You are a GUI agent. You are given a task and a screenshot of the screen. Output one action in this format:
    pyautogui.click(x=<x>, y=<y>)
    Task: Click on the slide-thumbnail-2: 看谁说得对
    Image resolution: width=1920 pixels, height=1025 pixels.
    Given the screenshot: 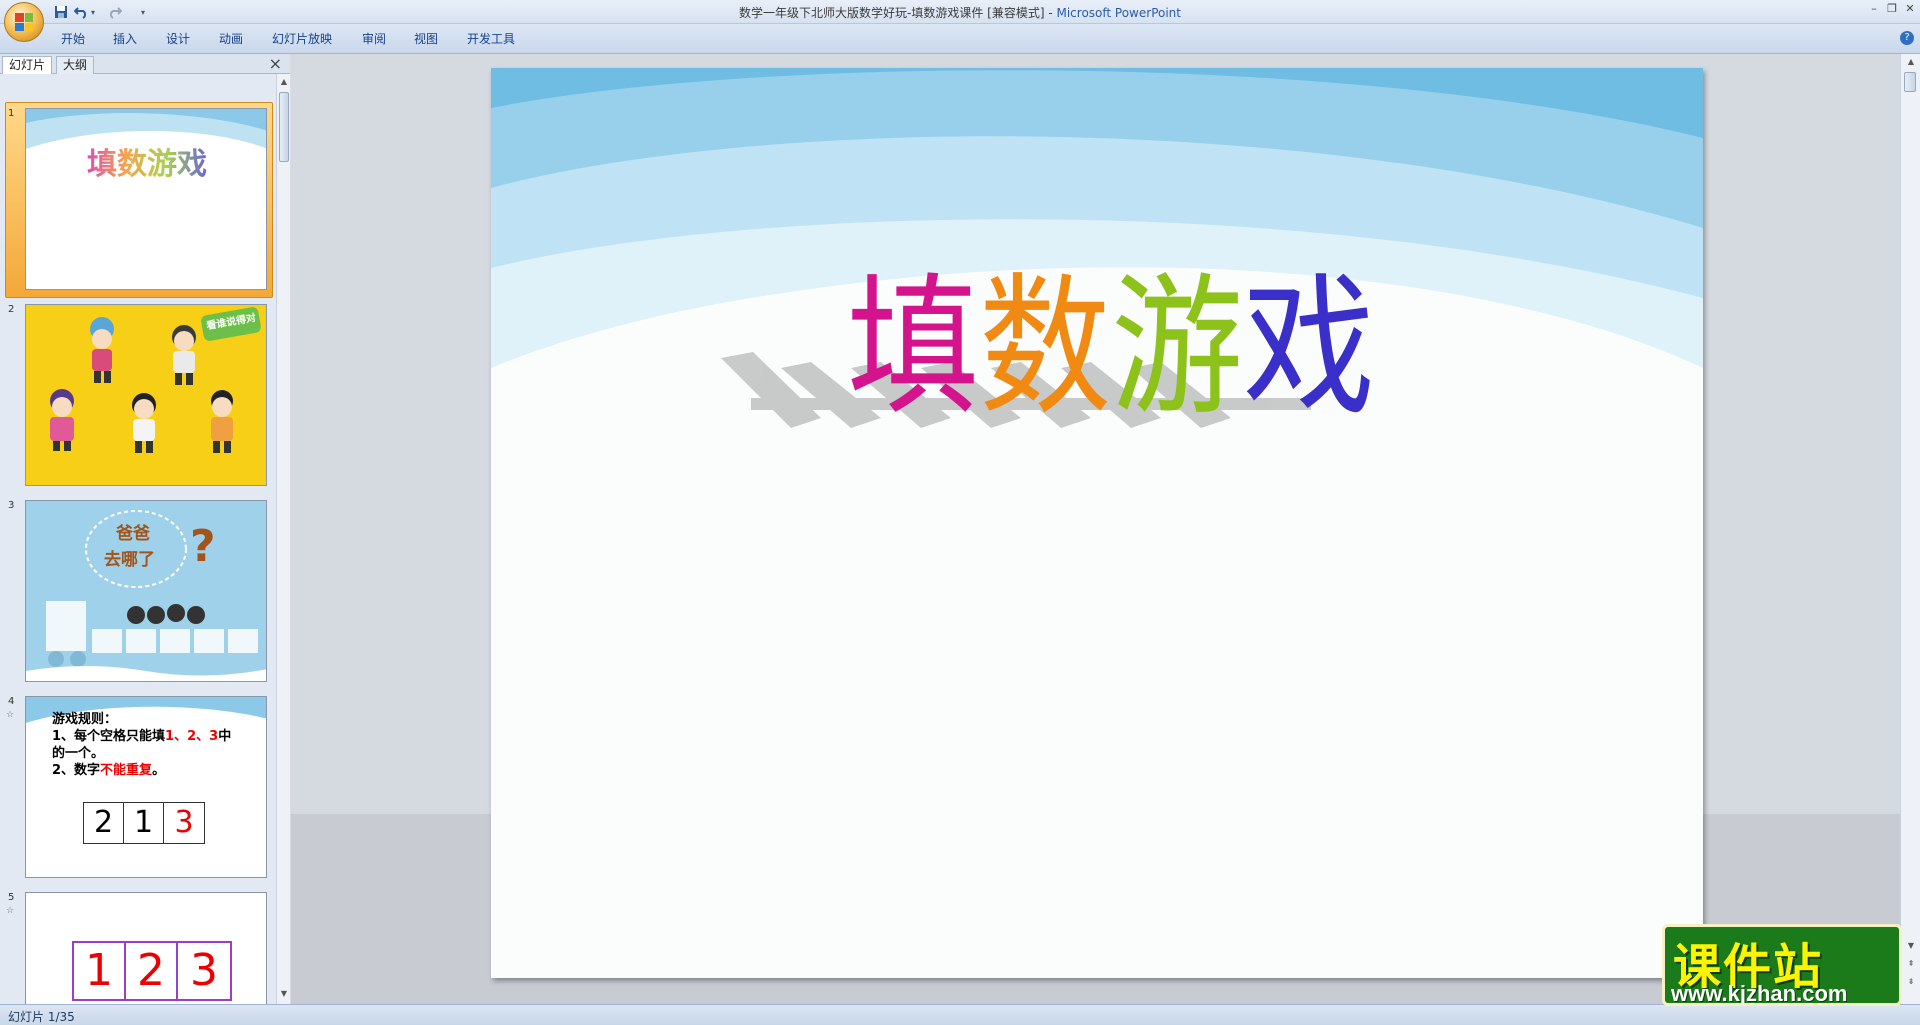 What is the action you would take?
    pyautogui.click(x=146, y=395)
    